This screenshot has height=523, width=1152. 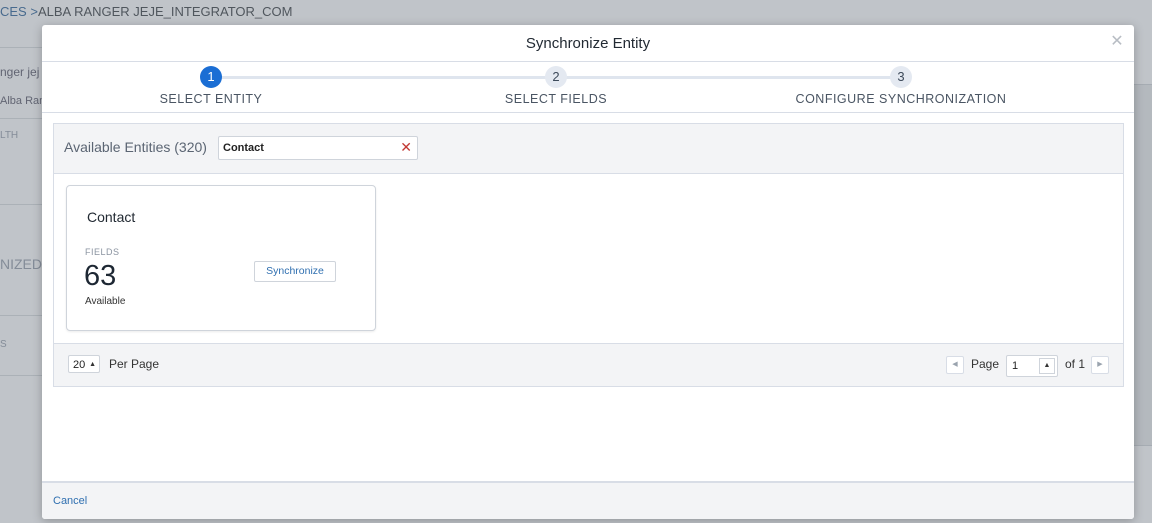 I want to click on chevron-right-icon: ▶, so click(x=1100, y=364).